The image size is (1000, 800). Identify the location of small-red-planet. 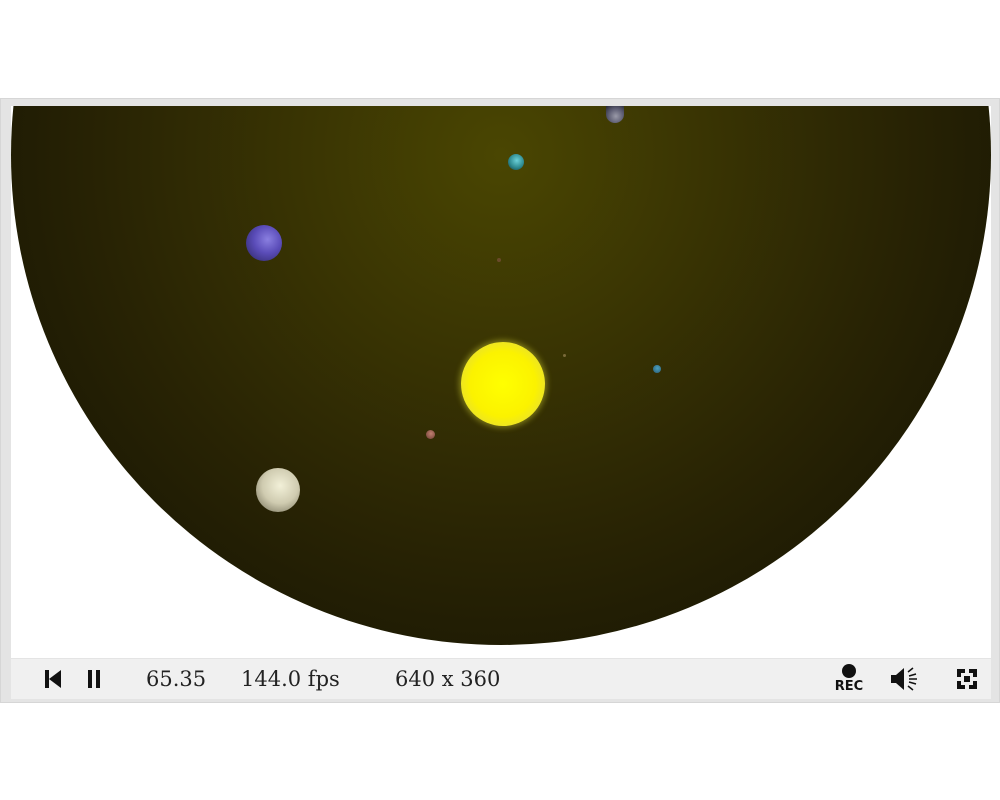
(430, 434).